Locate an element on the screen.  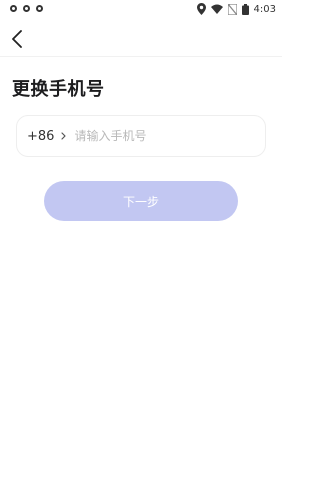
country-code-label: +86 is located at coordinates (41, 136).